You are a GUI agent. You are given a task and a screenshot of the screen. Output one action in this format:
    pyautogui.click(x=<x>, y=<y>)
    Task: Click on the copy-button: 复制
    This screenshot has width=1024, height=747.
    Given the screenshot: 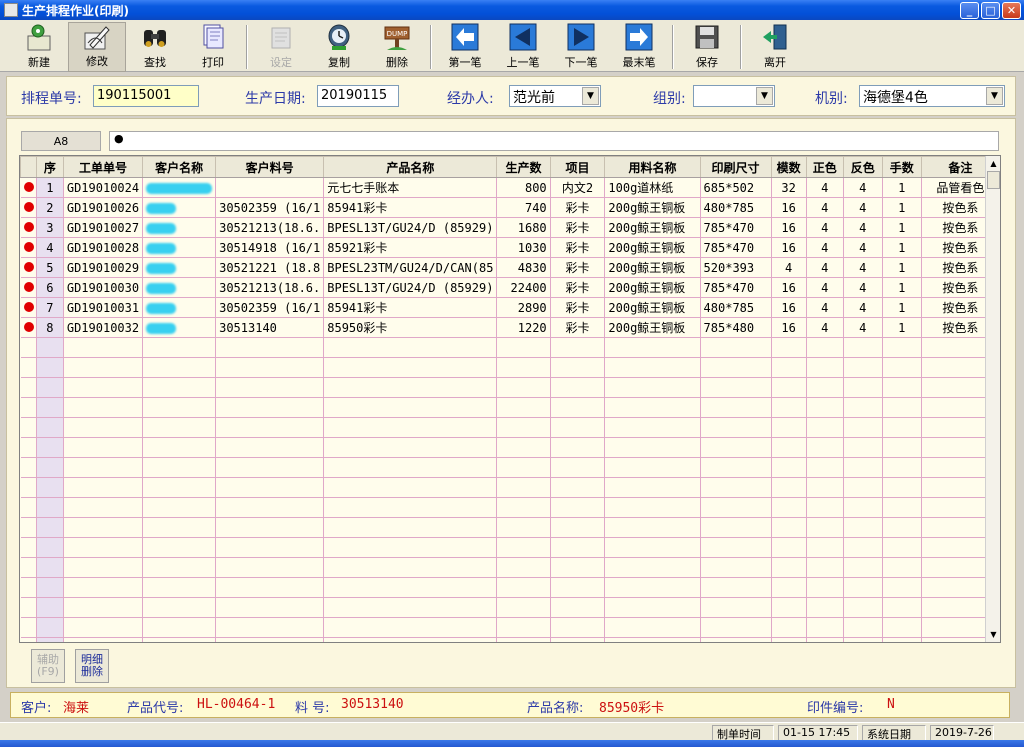 What is the action you would take?
    pyautogui.click(x=339, y=47)
    